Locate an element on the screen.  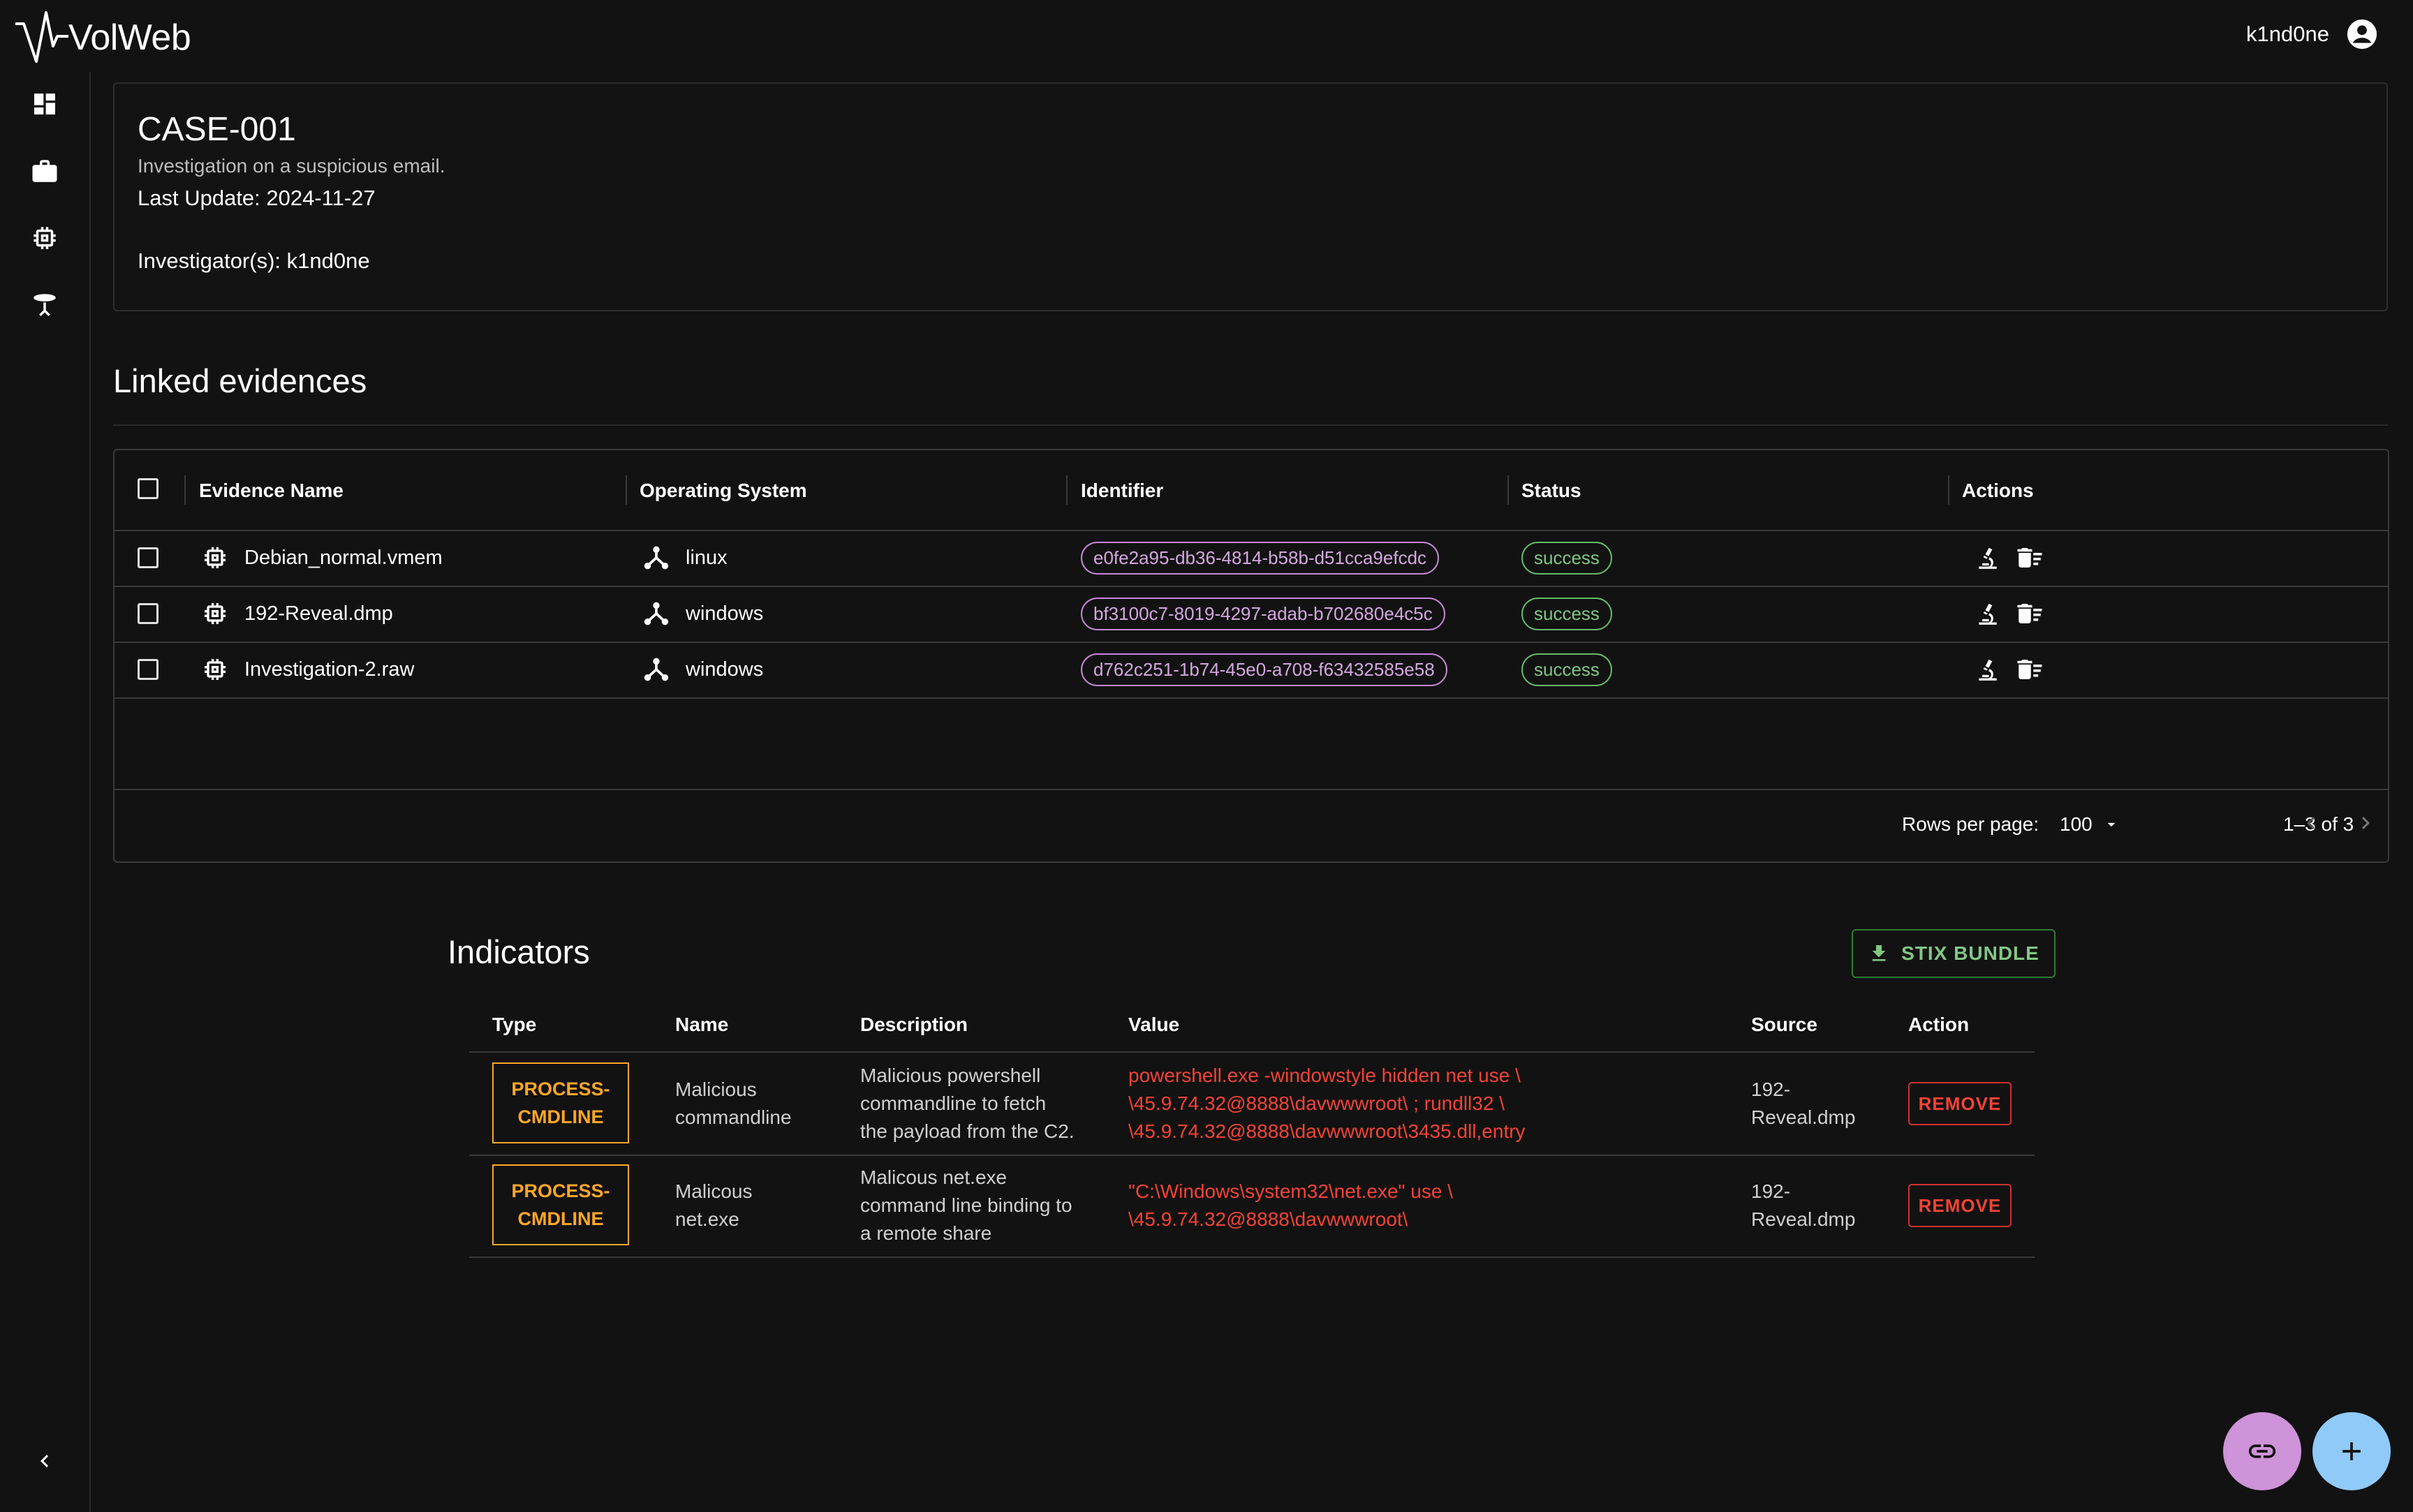
source-line: Reveal.dmp is located at coordinates (1803, 1219).